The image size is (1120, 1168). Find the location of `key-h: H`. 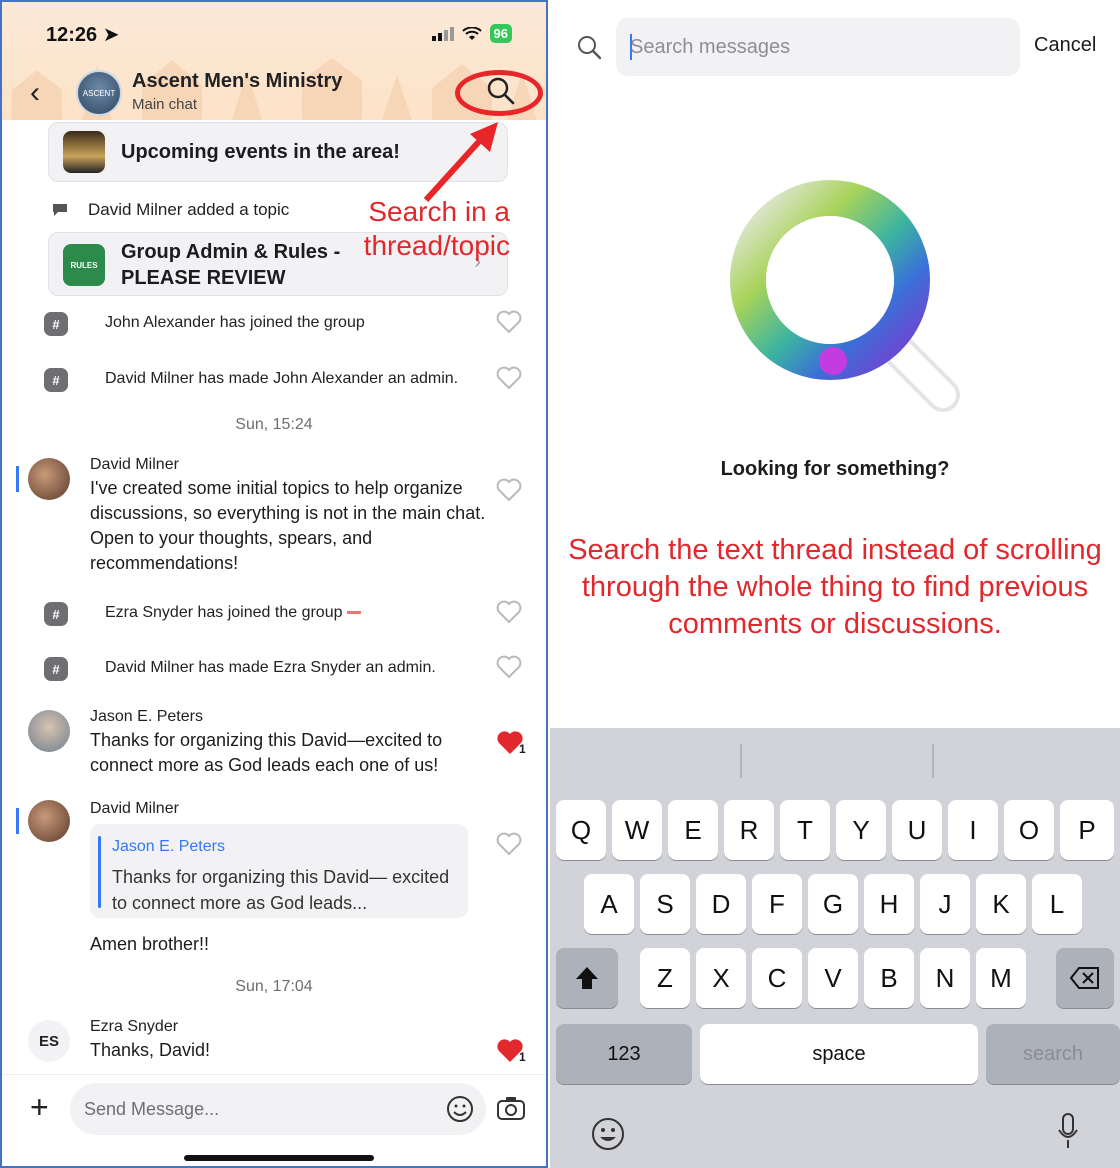

key-h: H is located at coordinates (889, 904).